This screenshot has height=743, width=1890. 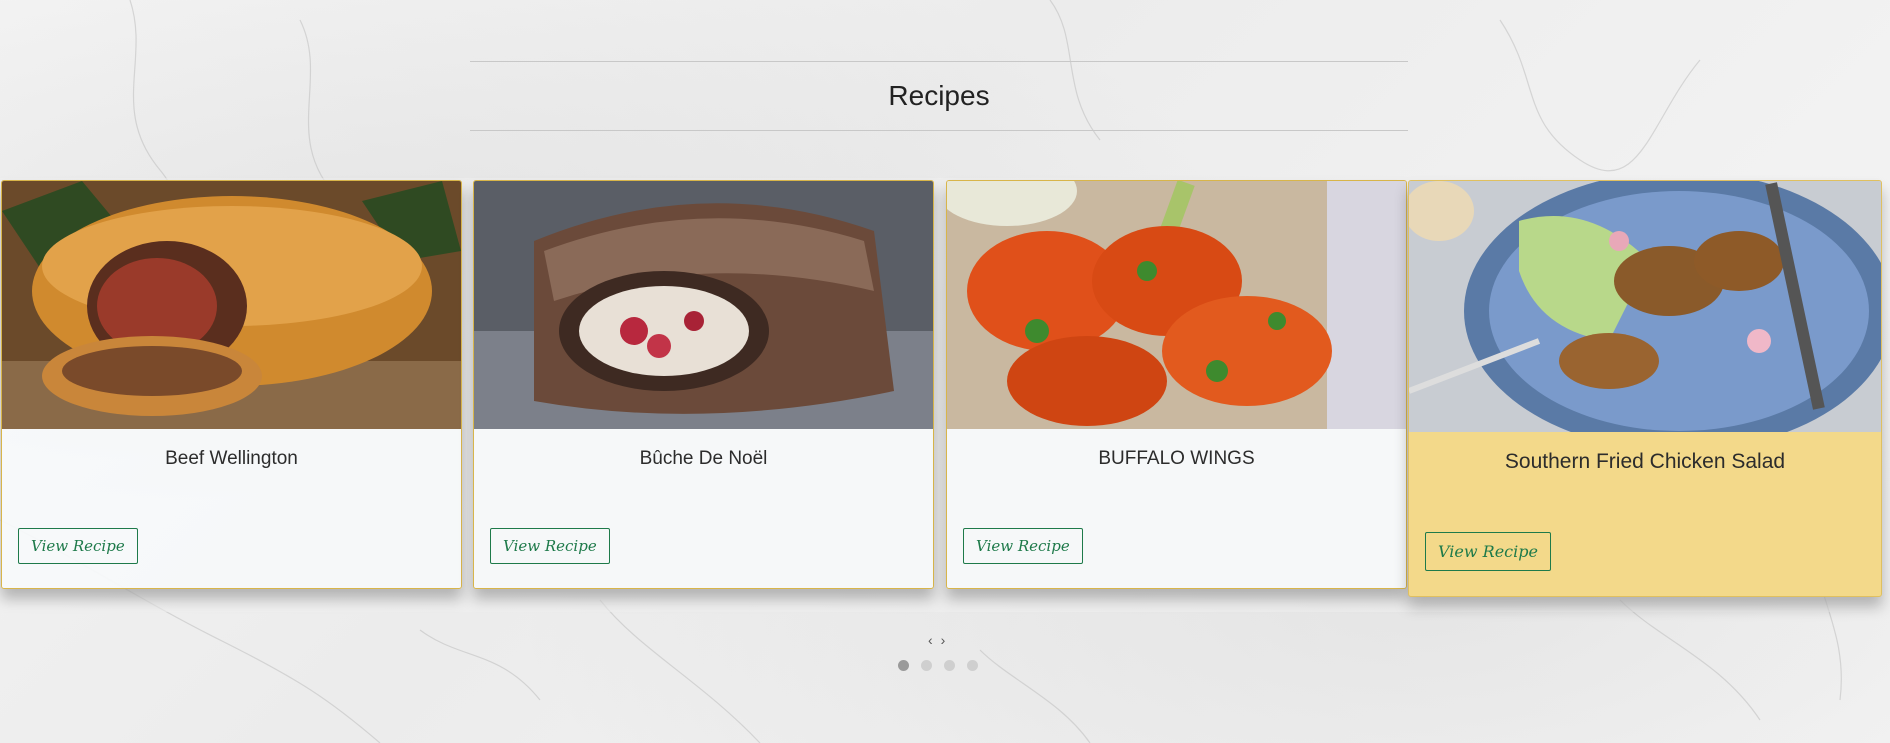 I want to click on recipe-title: Southern Fried Chicken Salad, so click(x=1645, y=461).